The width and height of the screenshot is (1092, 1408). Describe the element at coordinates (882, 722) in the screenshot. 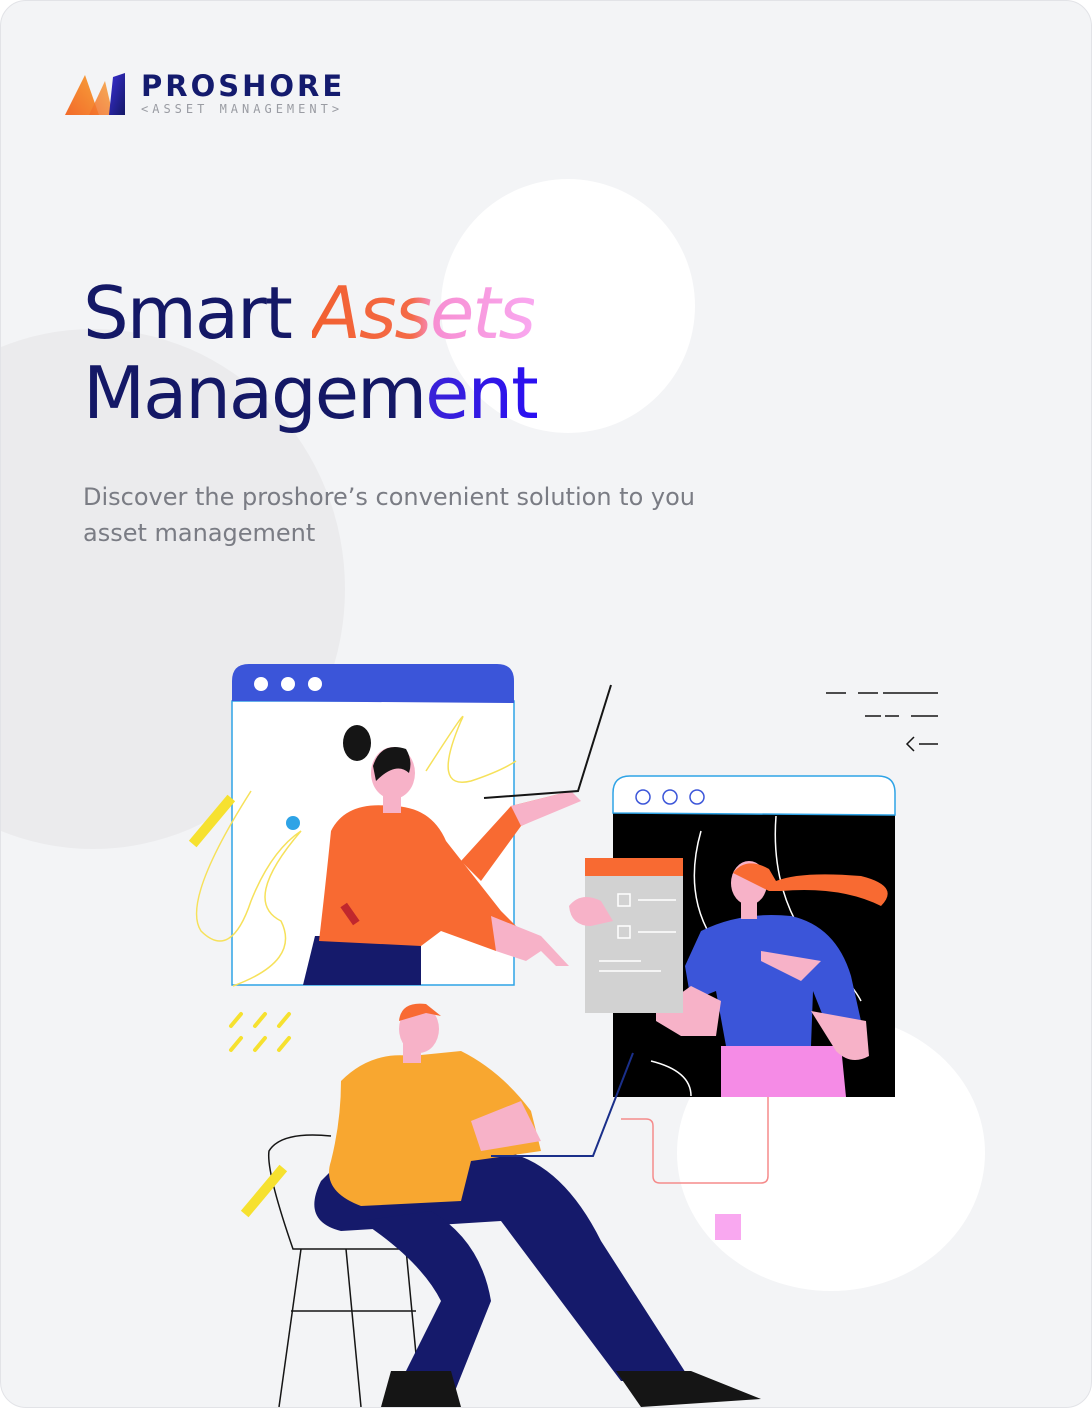

I see `code-dash-decoration` at that location.